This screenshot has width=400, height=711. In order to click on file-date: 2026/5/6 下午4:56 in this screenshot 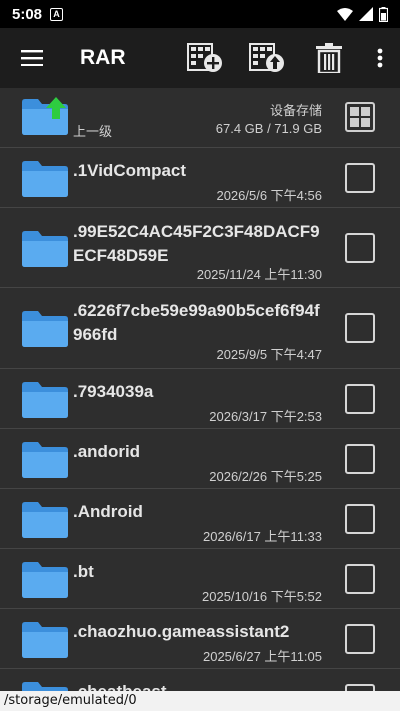, I will do `click(269, 195)`.